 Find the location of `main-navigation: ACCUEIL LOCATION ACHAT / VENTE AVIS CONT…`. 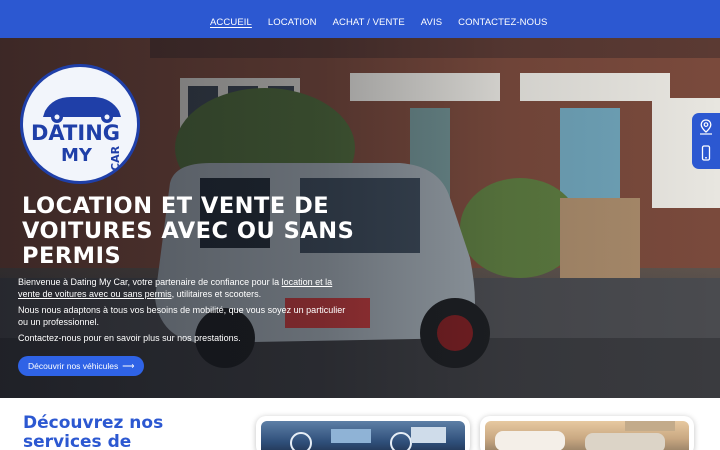

main-navigation: ACCUEIL LOCATION ACHAT / VENTE AVIS CONT… is located at coordinates (360, 19).